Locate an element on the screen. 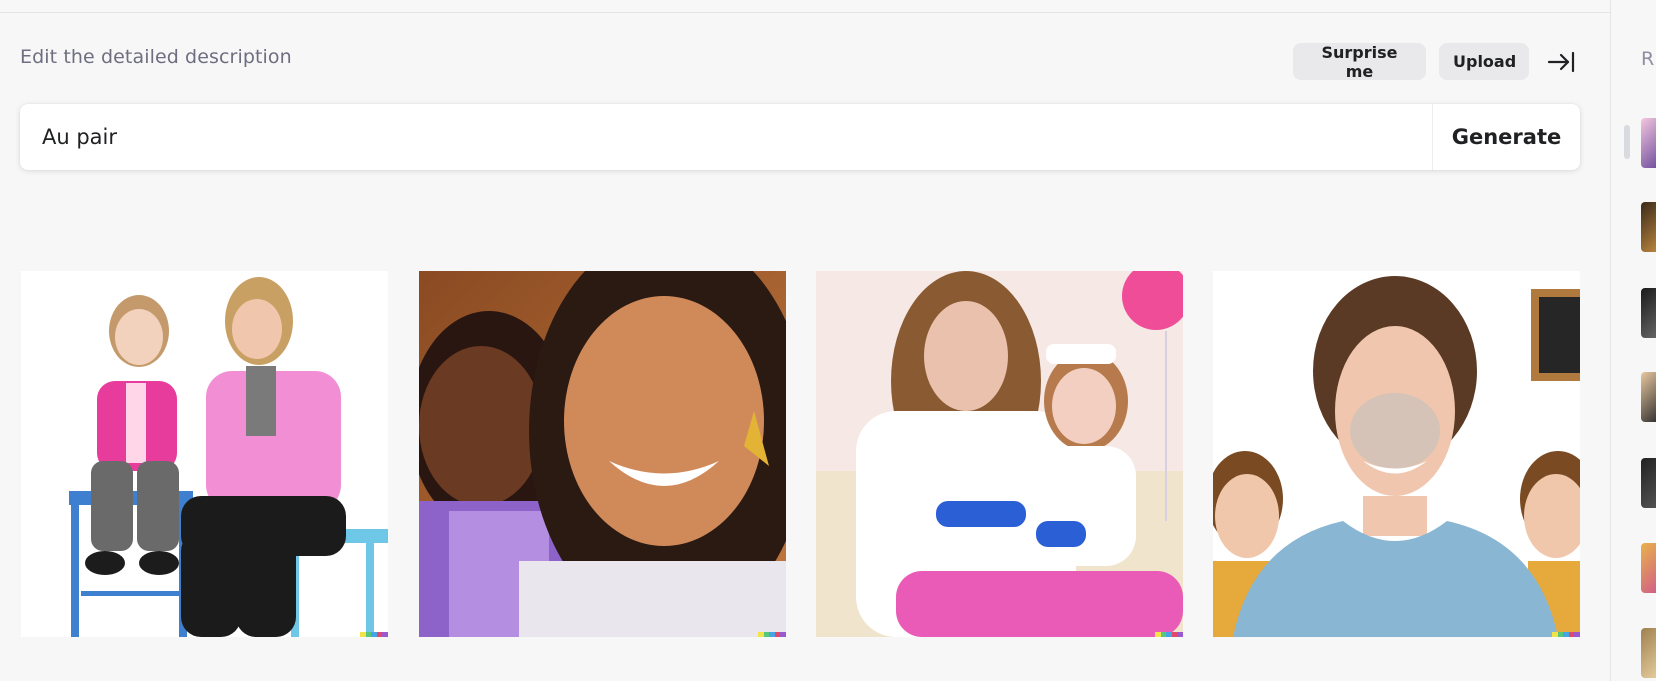  page-title: Edit the detailed description is located at coordinates (156, 57).